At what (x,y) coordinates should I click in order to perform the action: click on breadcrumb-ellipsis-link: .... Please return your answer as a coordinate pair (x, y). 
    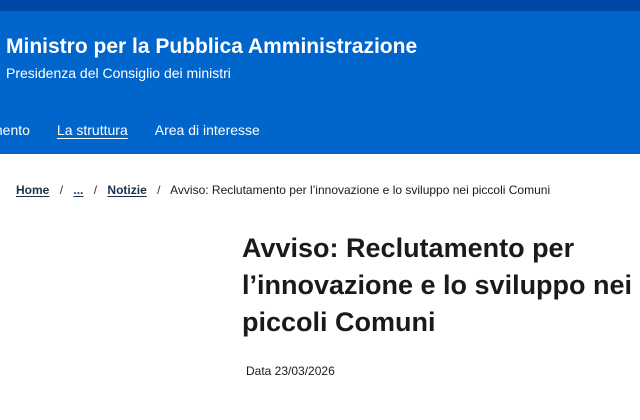
    Looking at the image, I should click on (78, 190).